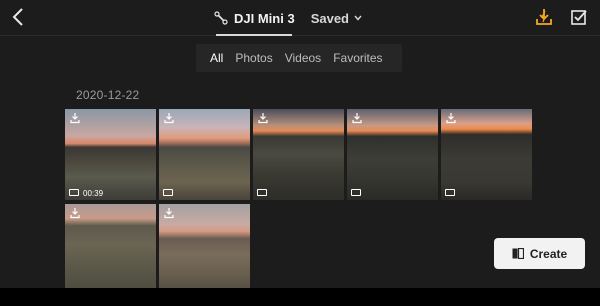 This screenshot has height=306, width=600. I want to click on device-title-group: DJI Mini 3 Saved, so click(288, 18).